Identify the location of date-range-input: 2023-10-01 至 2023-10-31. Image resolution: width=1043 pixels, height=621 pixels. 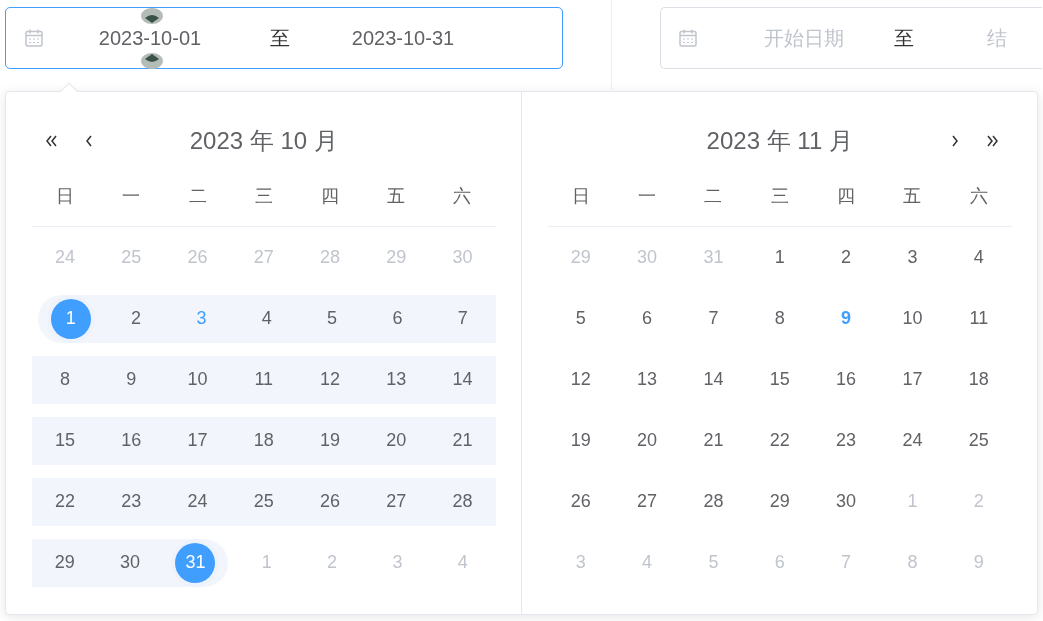
(284, 38).